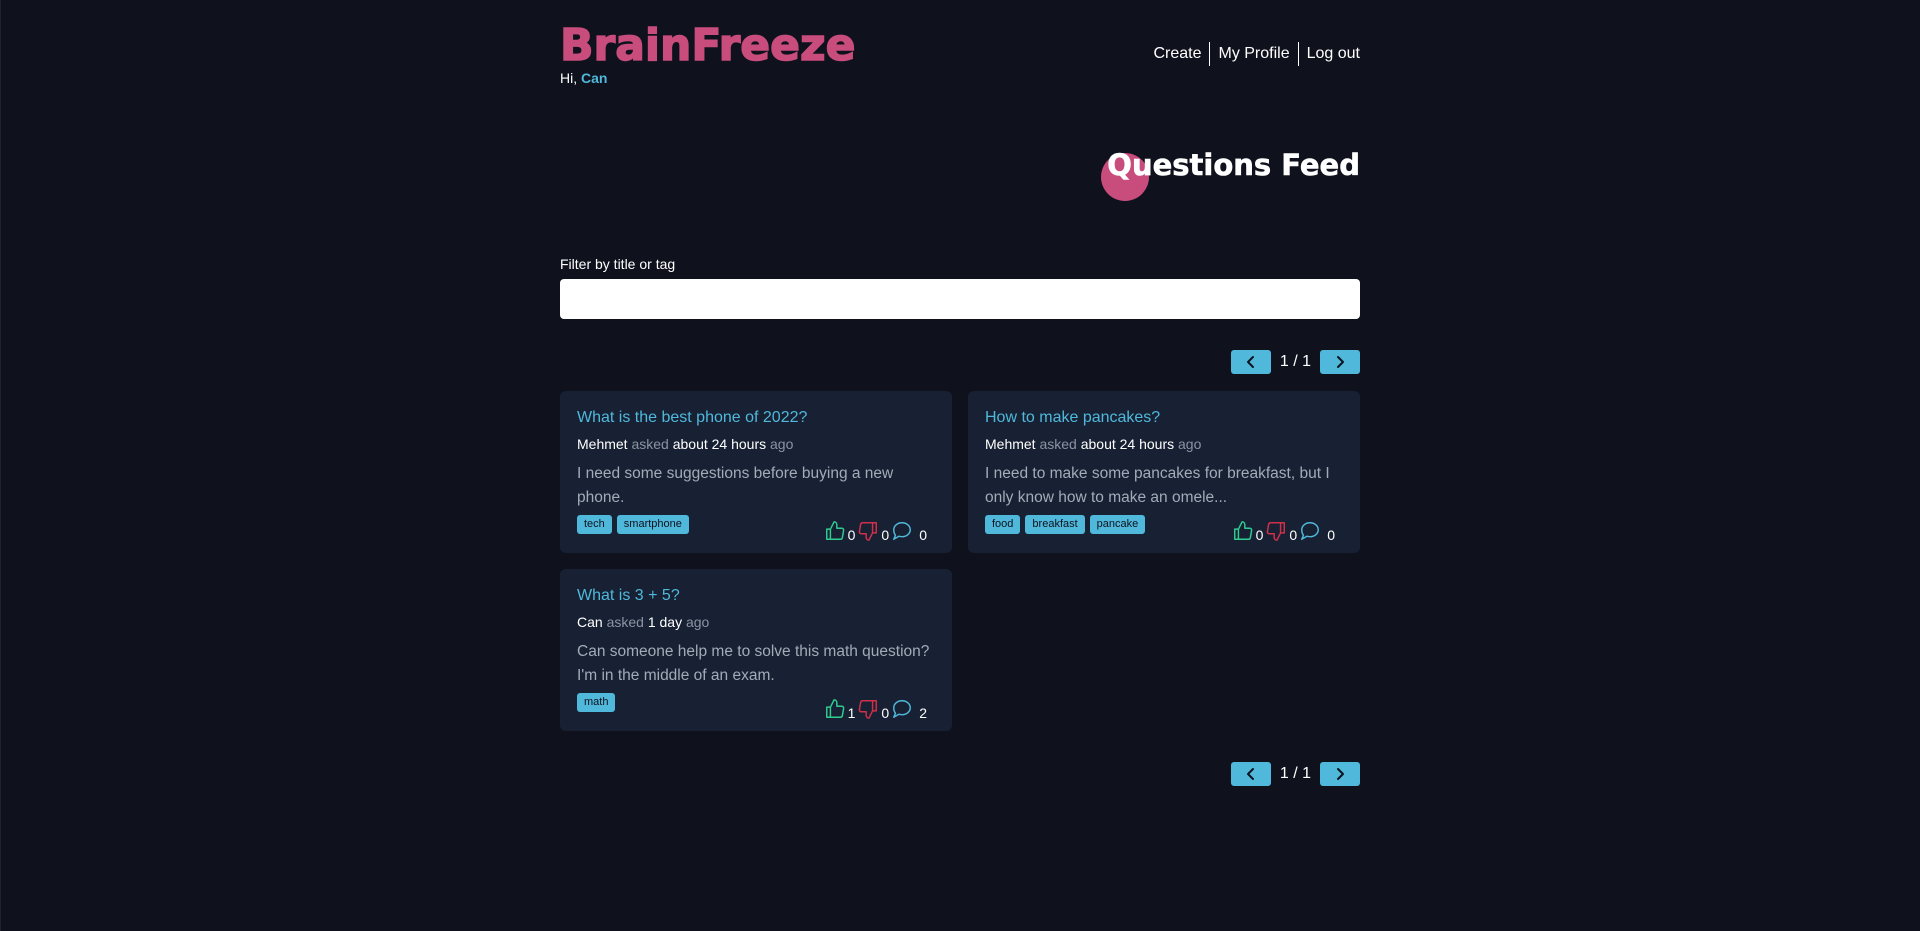 Image resolution: width=1920 pixels, height=931 pixels. I want to click on tag-badge: math, so click(596, 702).